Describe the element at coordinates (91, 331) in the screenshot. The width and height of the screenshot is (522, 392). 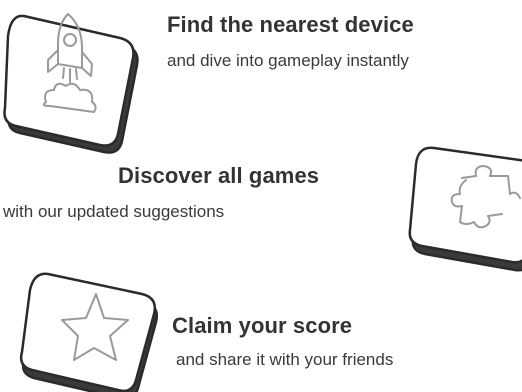
I see `feature-3-tile` at that location.